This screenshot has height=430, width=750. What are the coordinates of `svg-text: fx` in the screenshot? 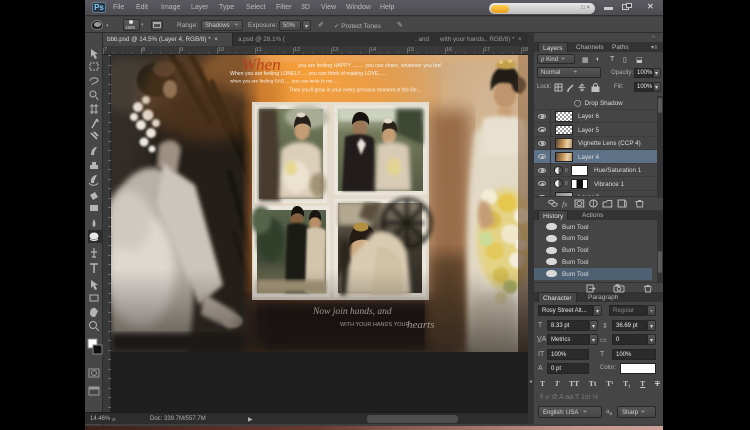 It's located at (565, 204).